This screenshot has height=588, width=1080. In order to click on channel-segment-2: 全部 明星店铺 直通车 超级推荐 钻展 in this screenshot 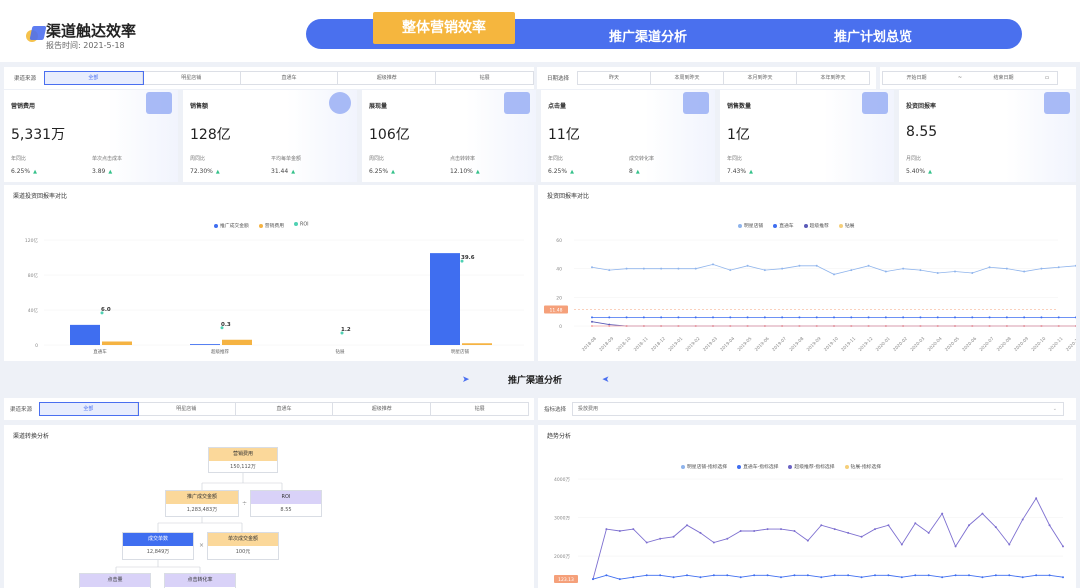, I will do `click(284, 409)`.